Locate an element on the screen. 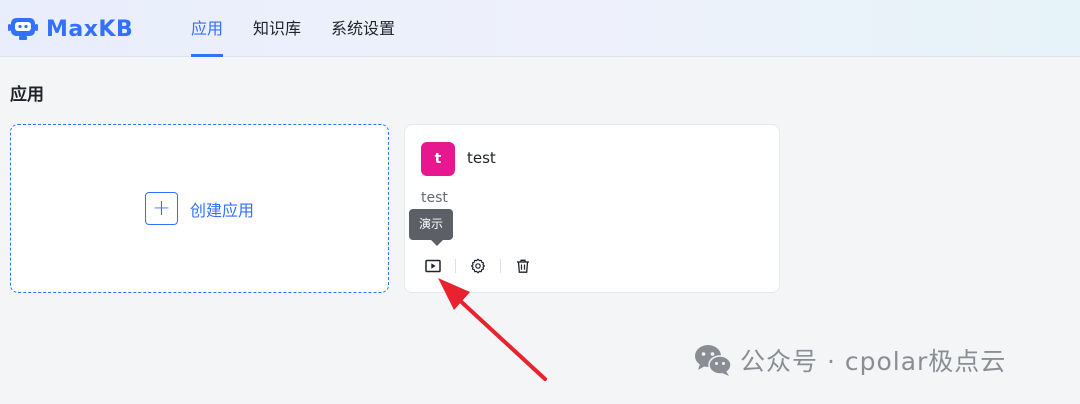  main-nav: 应用 知识库 系统设置 is located at coordinates (304, 28).